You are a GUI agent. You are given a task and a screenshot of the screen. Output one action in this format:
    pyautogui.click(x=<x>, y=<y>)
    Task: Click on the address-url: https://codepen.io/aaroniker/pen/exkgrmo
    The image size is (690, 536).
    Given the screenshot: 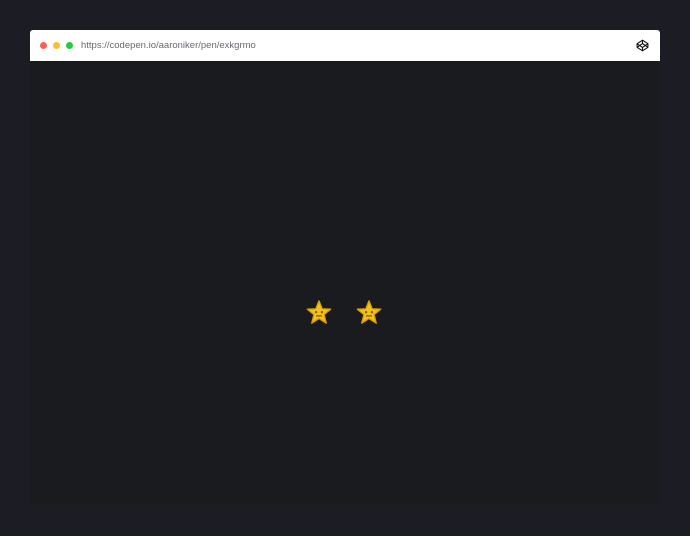 What is the action you would take?
    pyautogui.click(x=168, y=45)
    